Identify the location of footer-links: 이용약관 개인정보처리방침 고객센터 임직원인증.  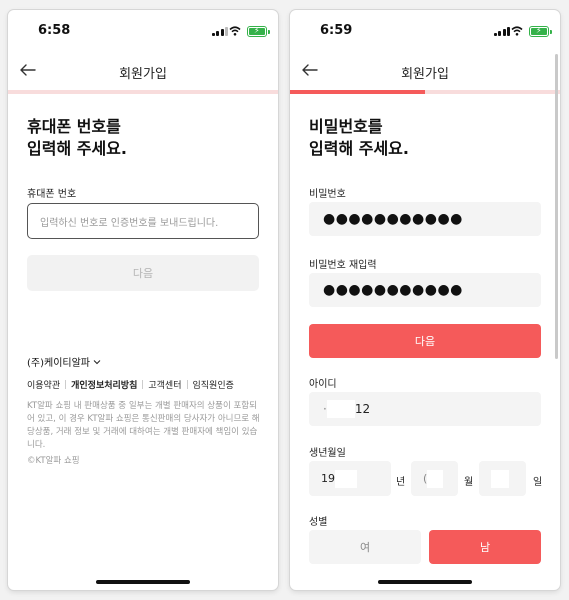
(130, 384).